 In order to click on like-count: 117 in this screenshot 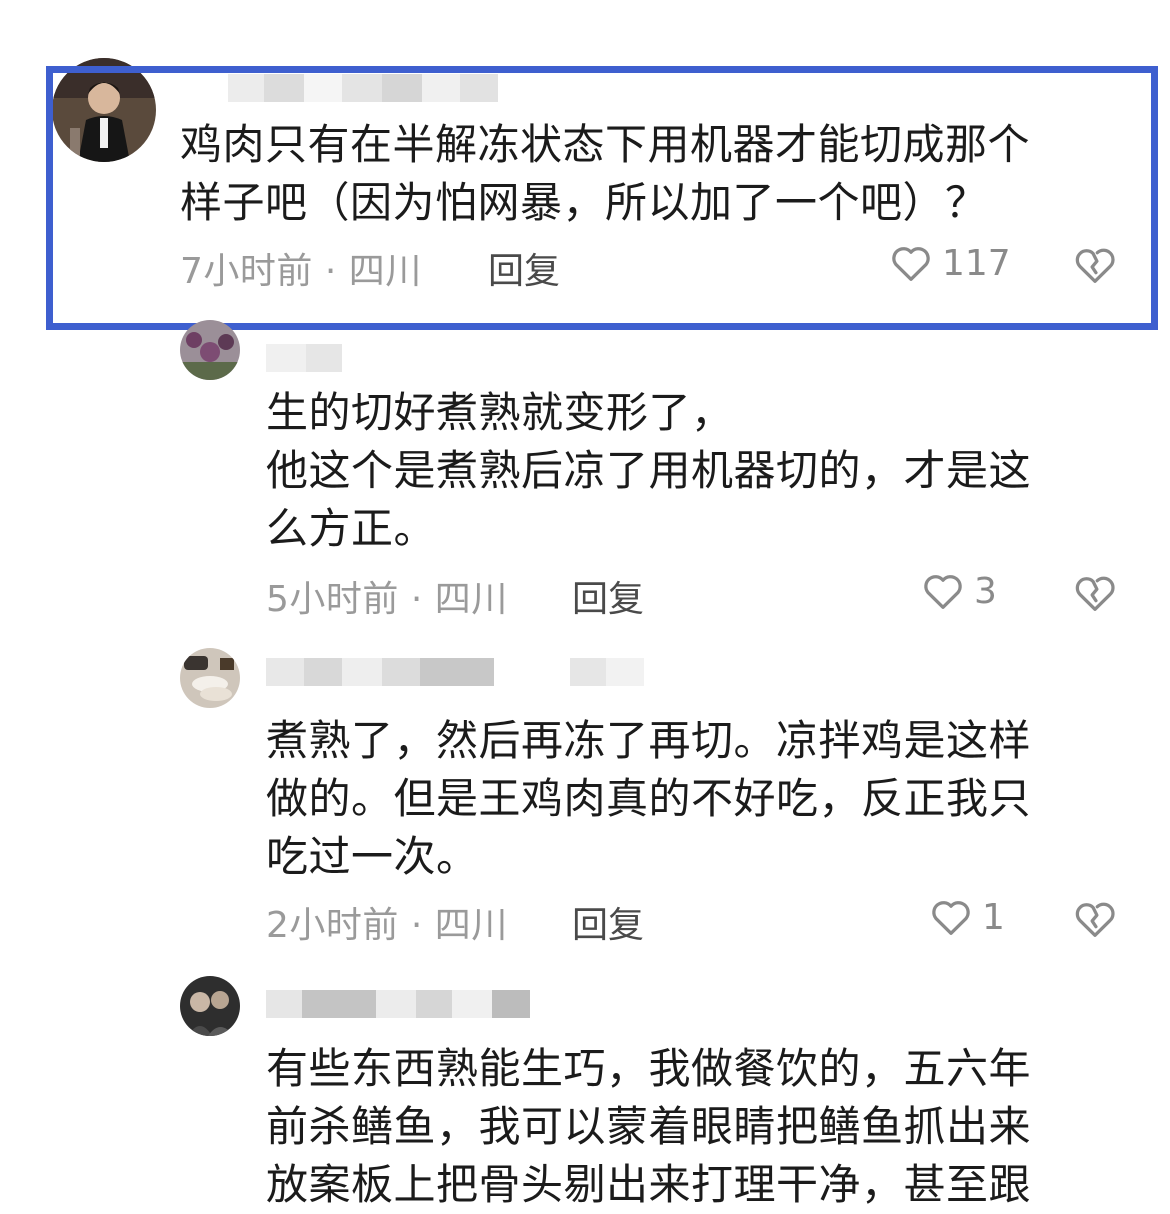, I will do `click(976, 263)`.